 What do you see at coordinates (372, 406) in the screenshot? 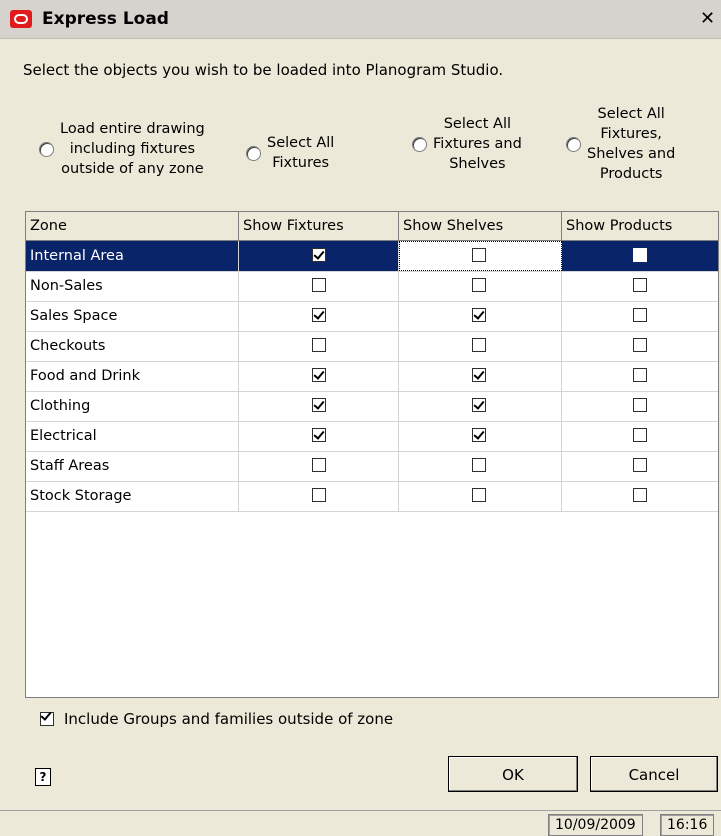
I see `table-row: Clothing` at bounding box center [372, 406].